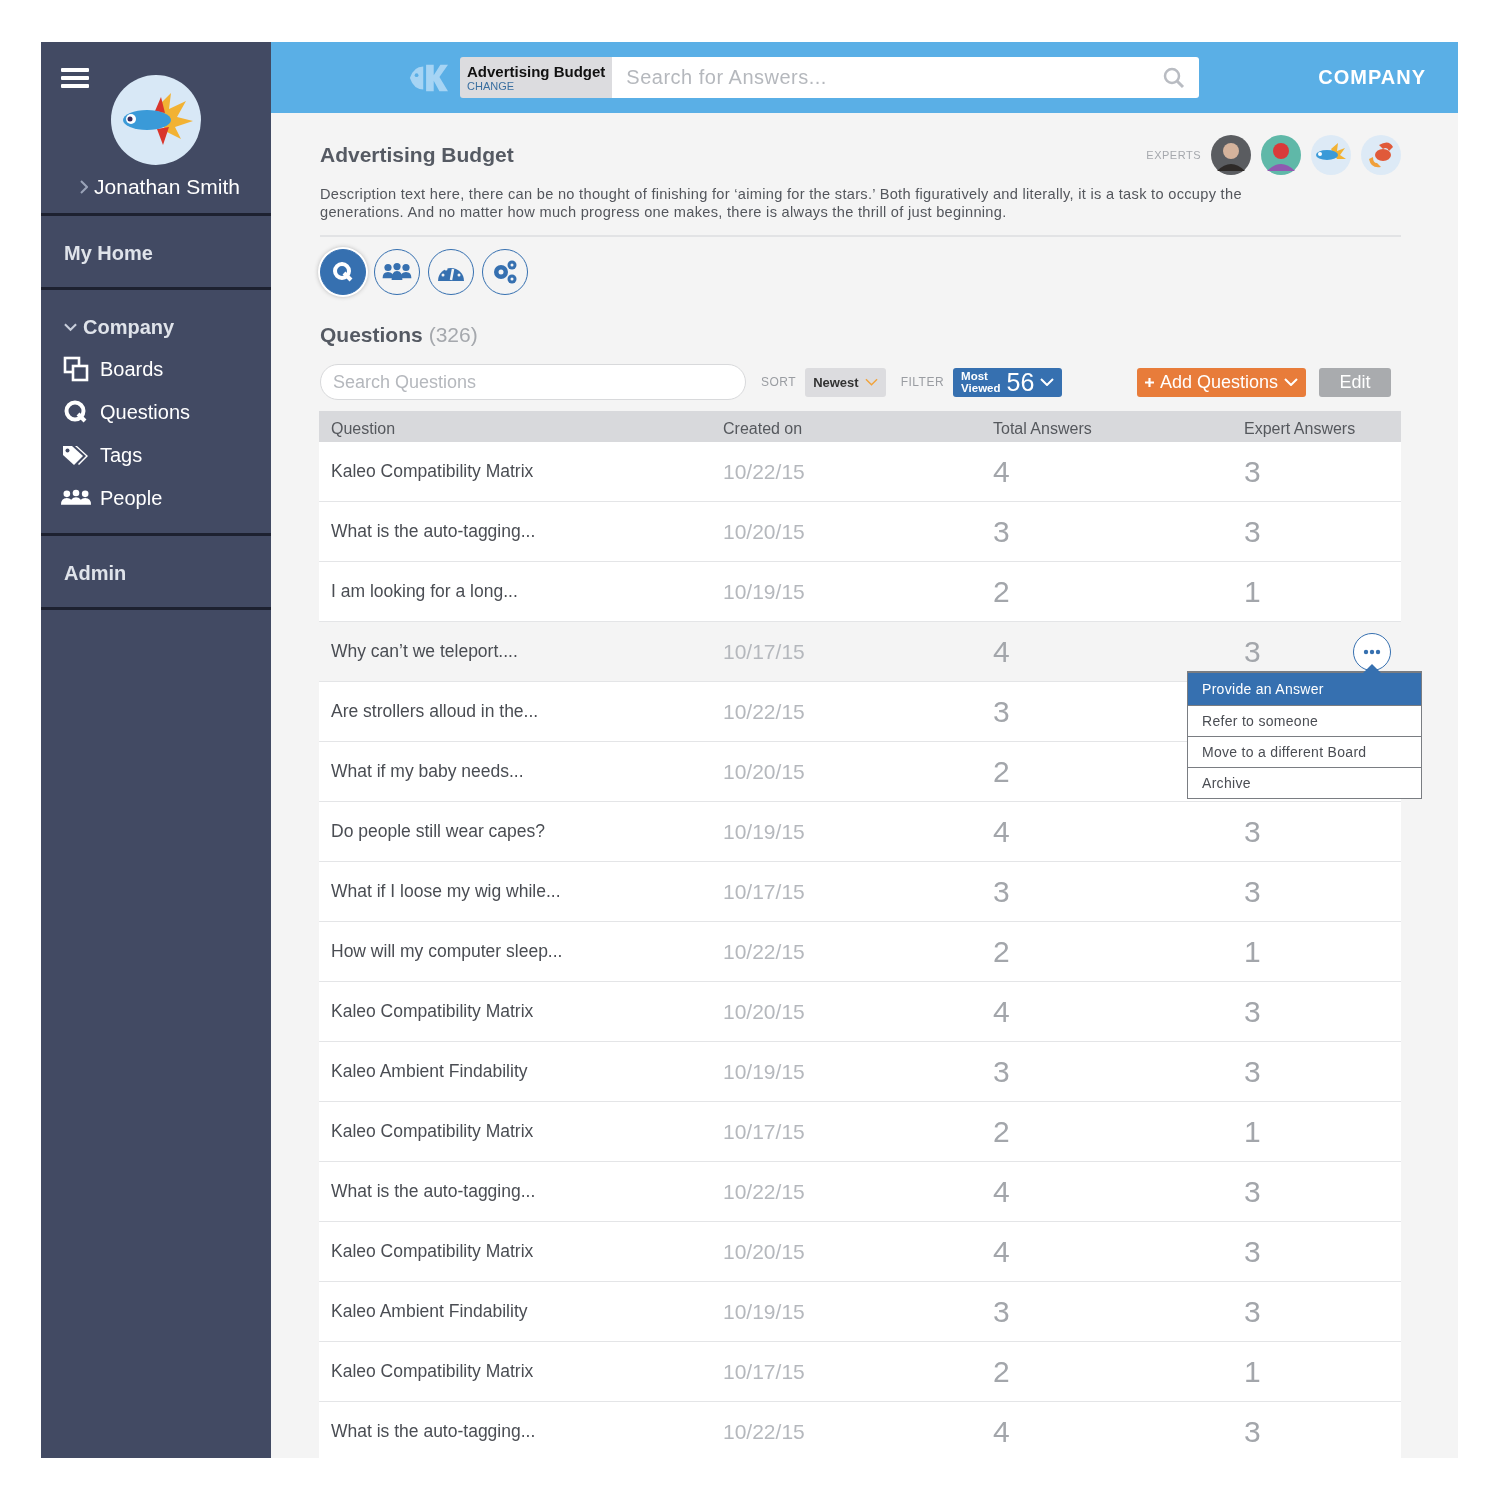 This screenshot has height=1500, width=1500. I want to click on user-name-link: Jonathan Smith, so click(160, 187).